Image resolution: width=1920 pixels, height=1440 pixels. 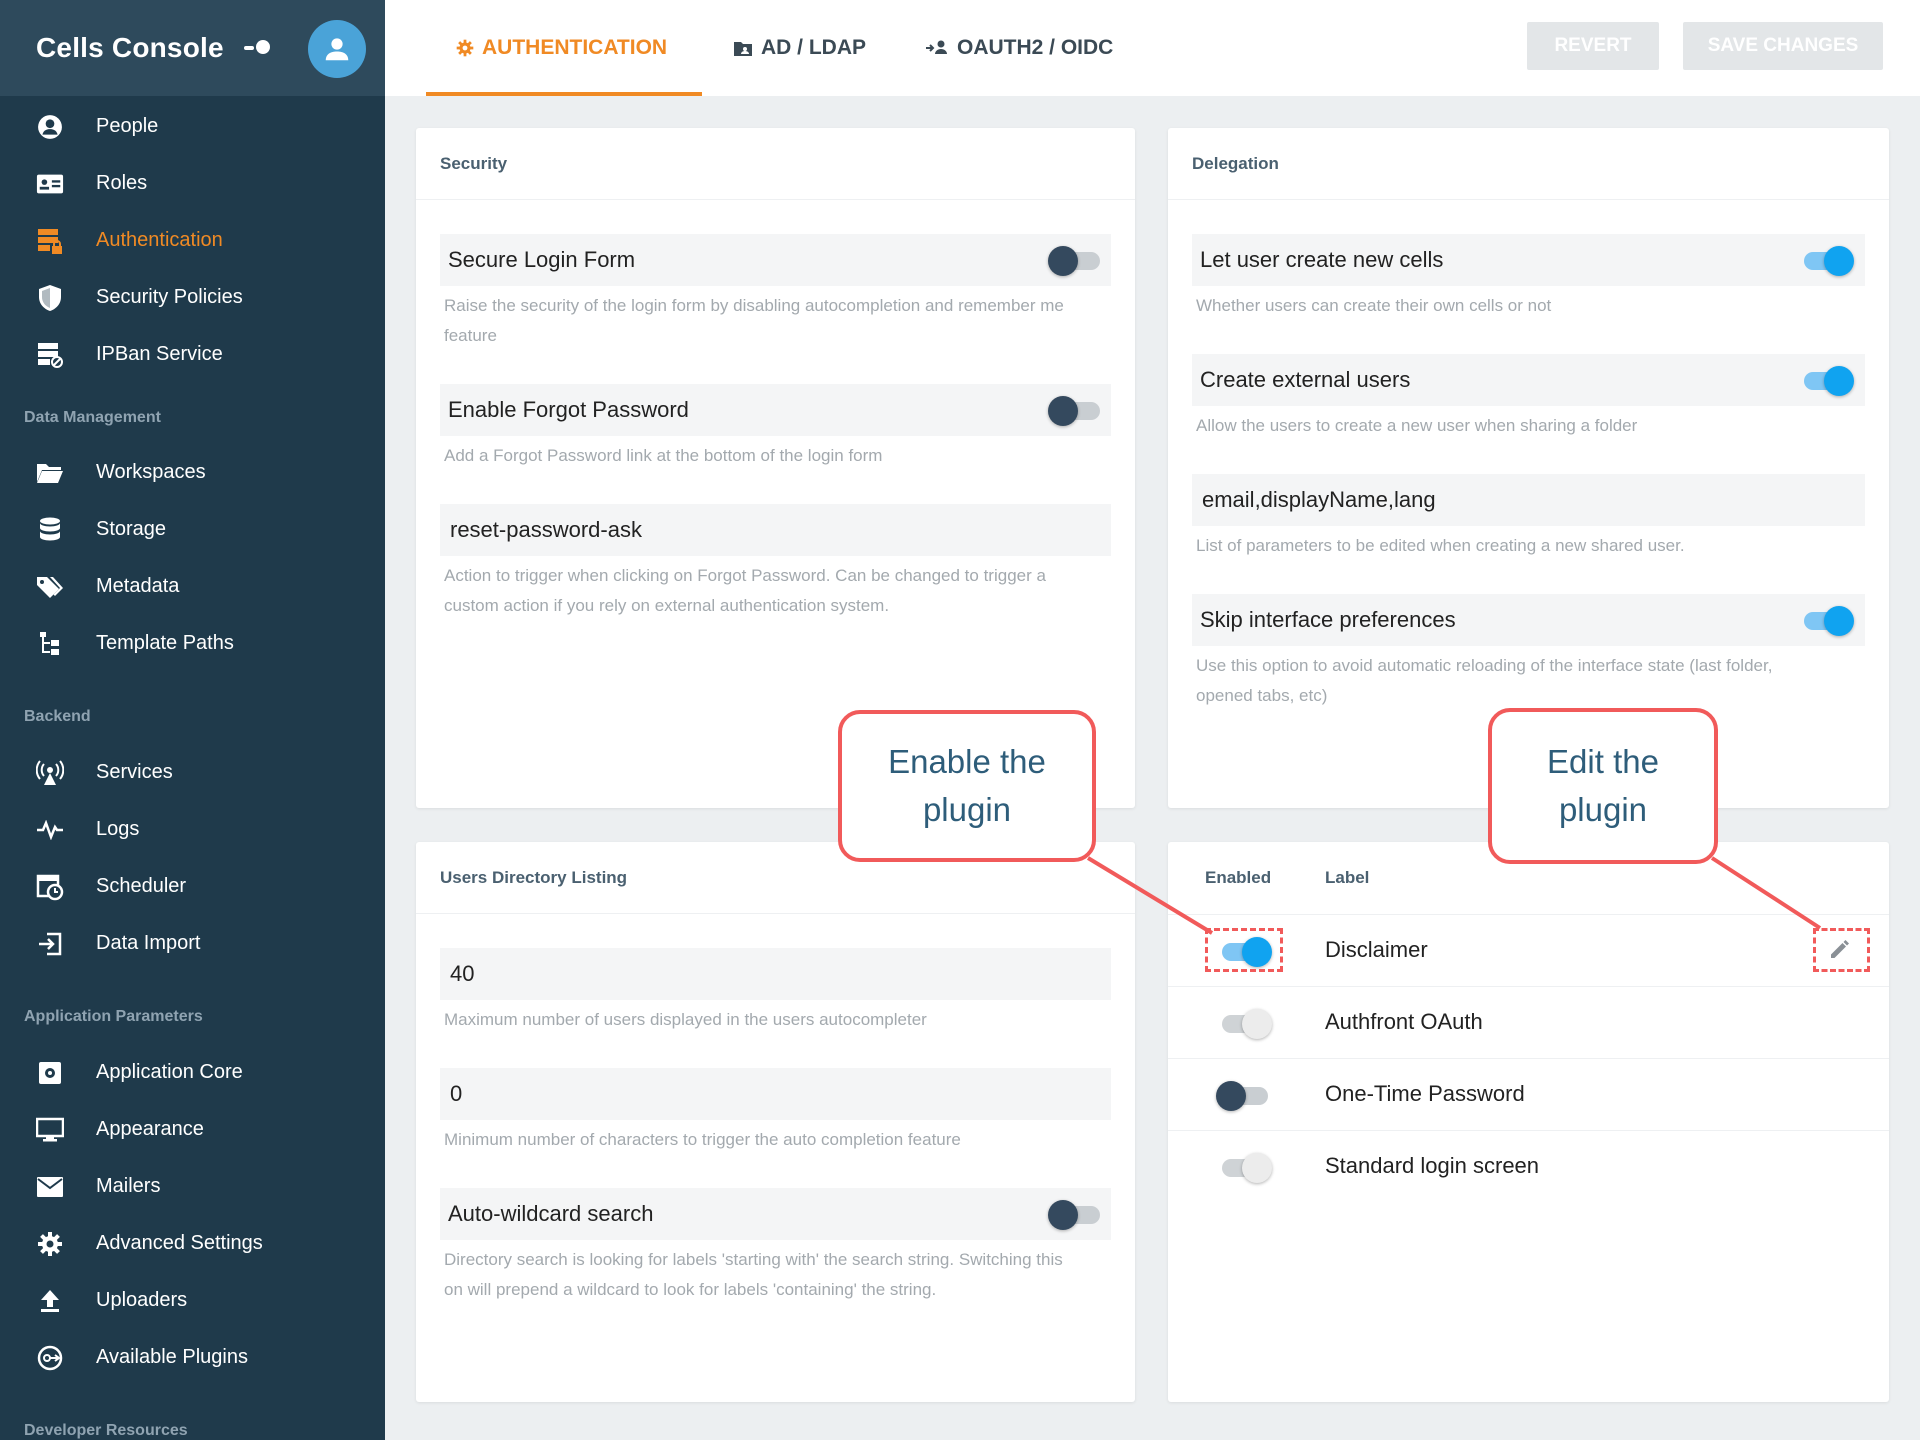 What do you see at coordinates (50, 830) in the screenshot?
I see `pulse-icon` at bounding box center [50, 830].